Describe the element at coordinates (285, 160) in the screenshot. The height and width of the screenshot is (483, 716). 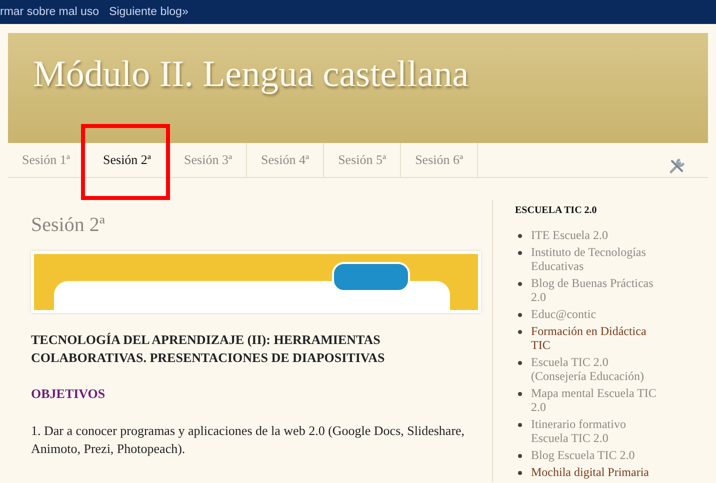
I see `nav-tab: Sesión 4ª` at that location.